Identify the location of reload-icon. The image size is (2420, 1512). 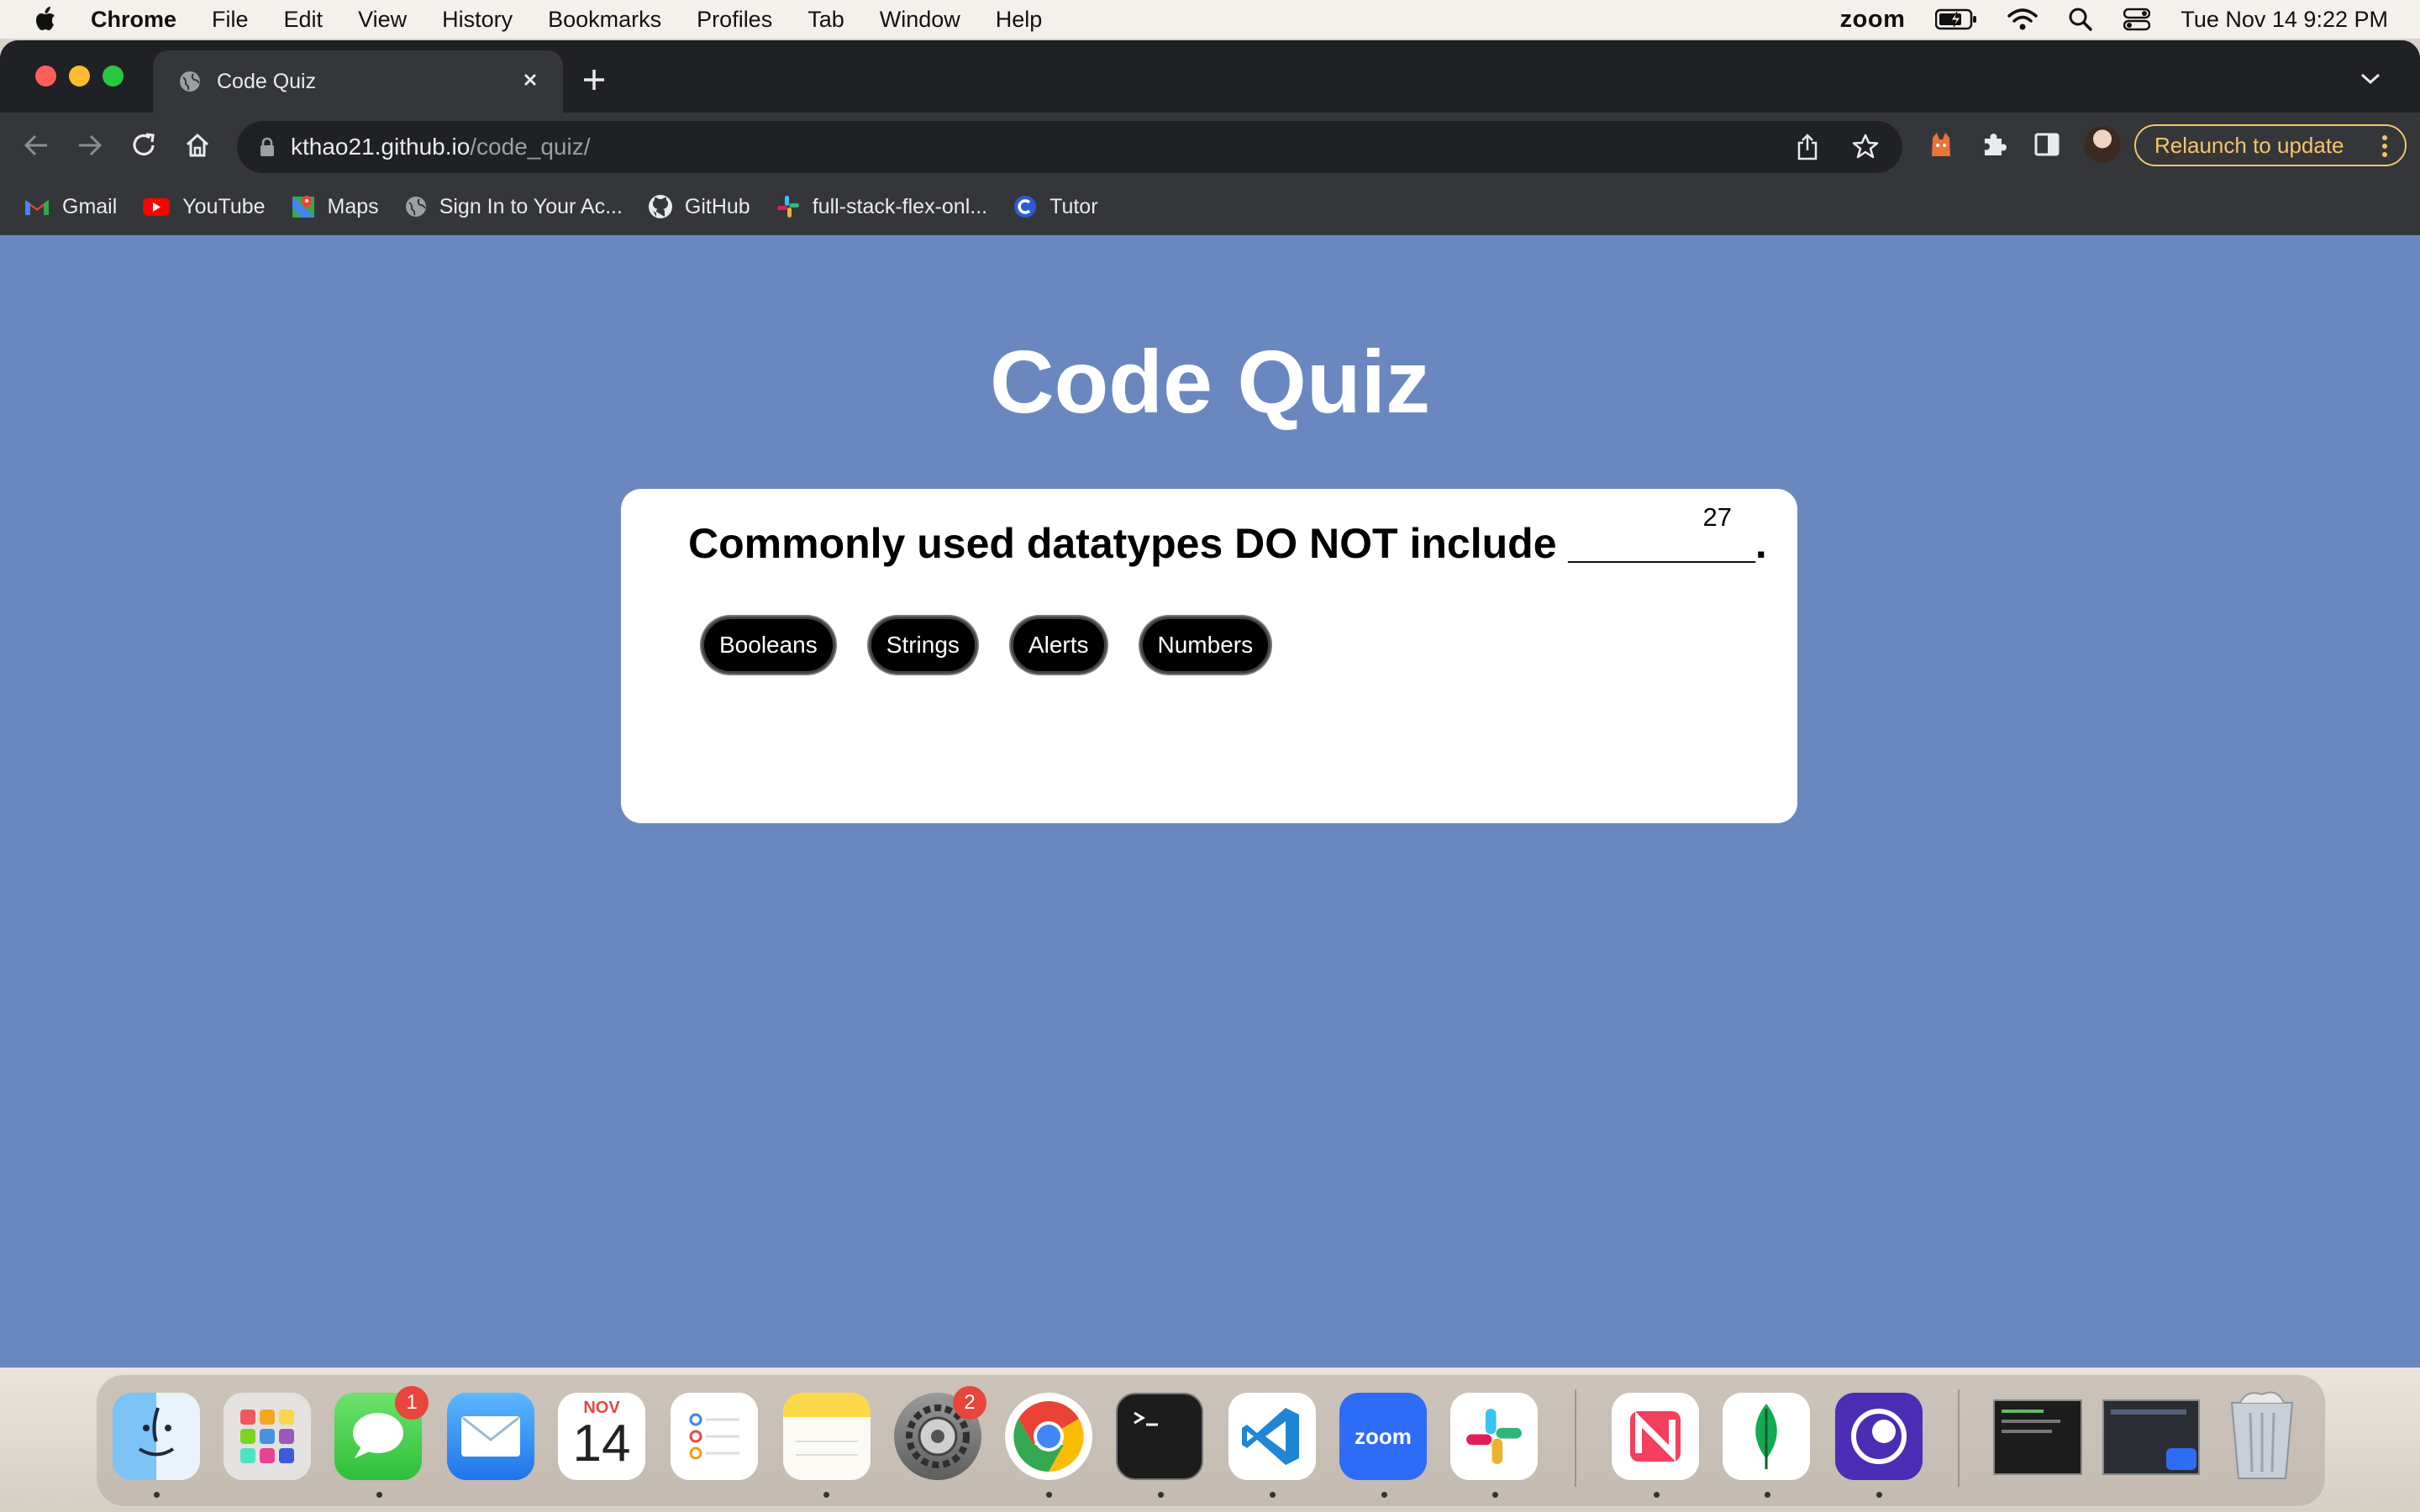
(143, 145).